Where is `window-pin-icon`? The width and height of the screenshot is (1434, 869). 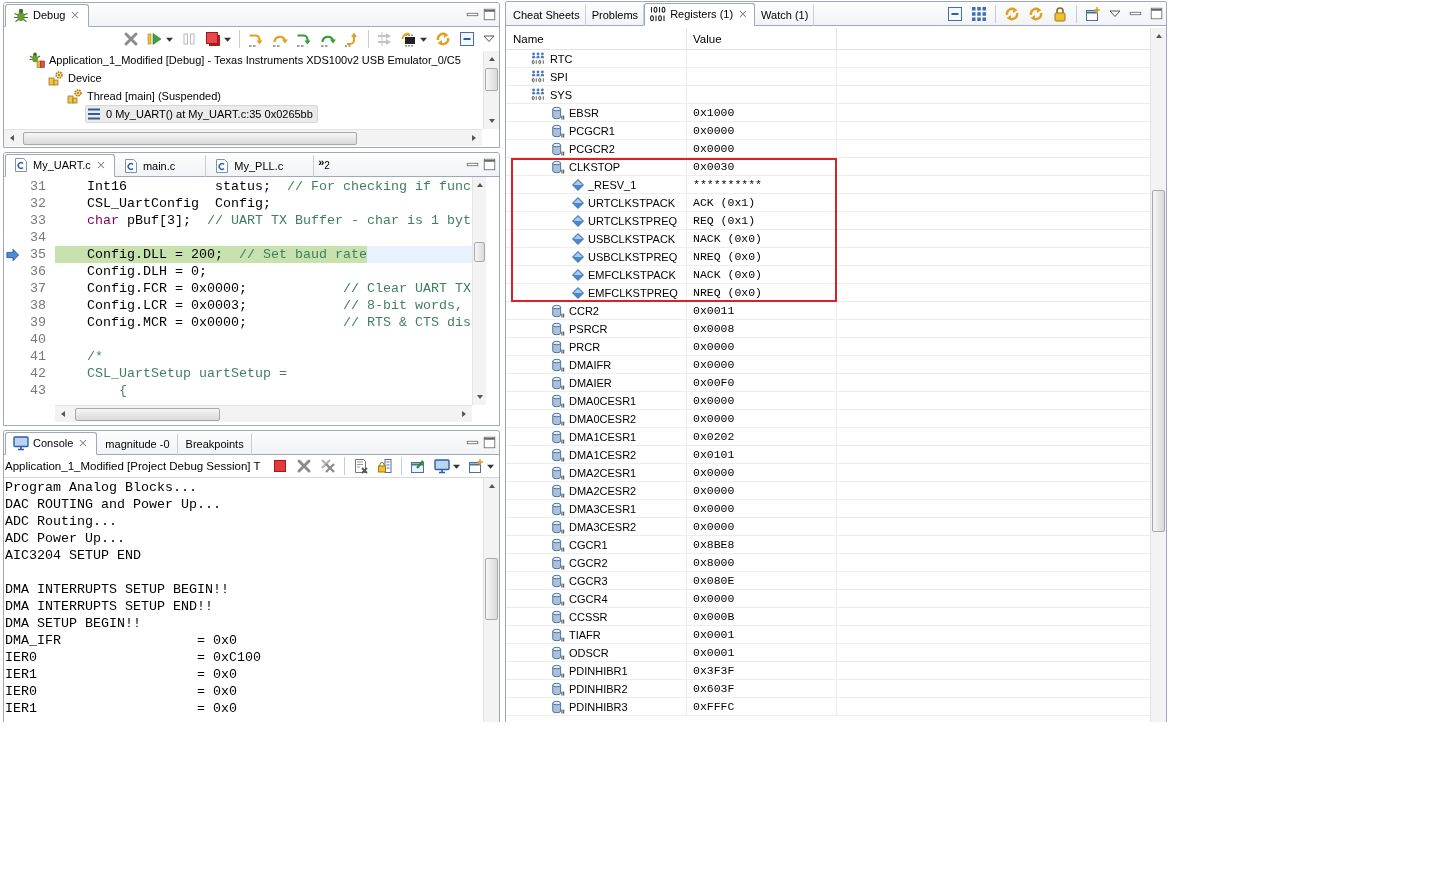 window-pin-icon is located at coordinates (418, 466).